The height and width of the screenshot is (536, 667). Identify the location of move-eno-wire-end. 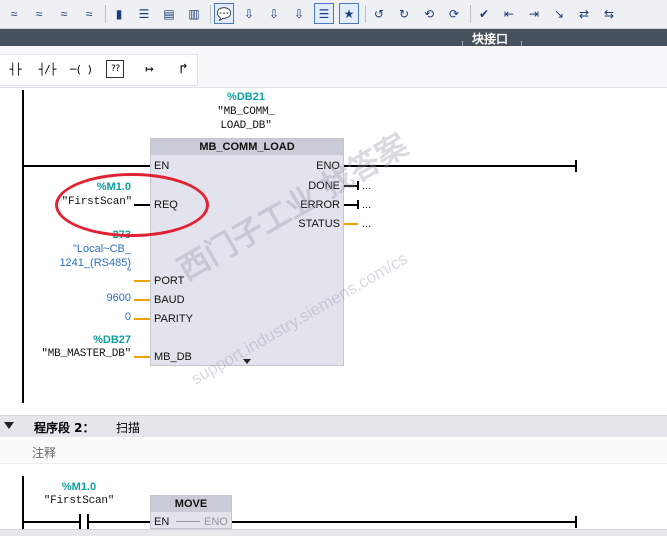
(576, 522).